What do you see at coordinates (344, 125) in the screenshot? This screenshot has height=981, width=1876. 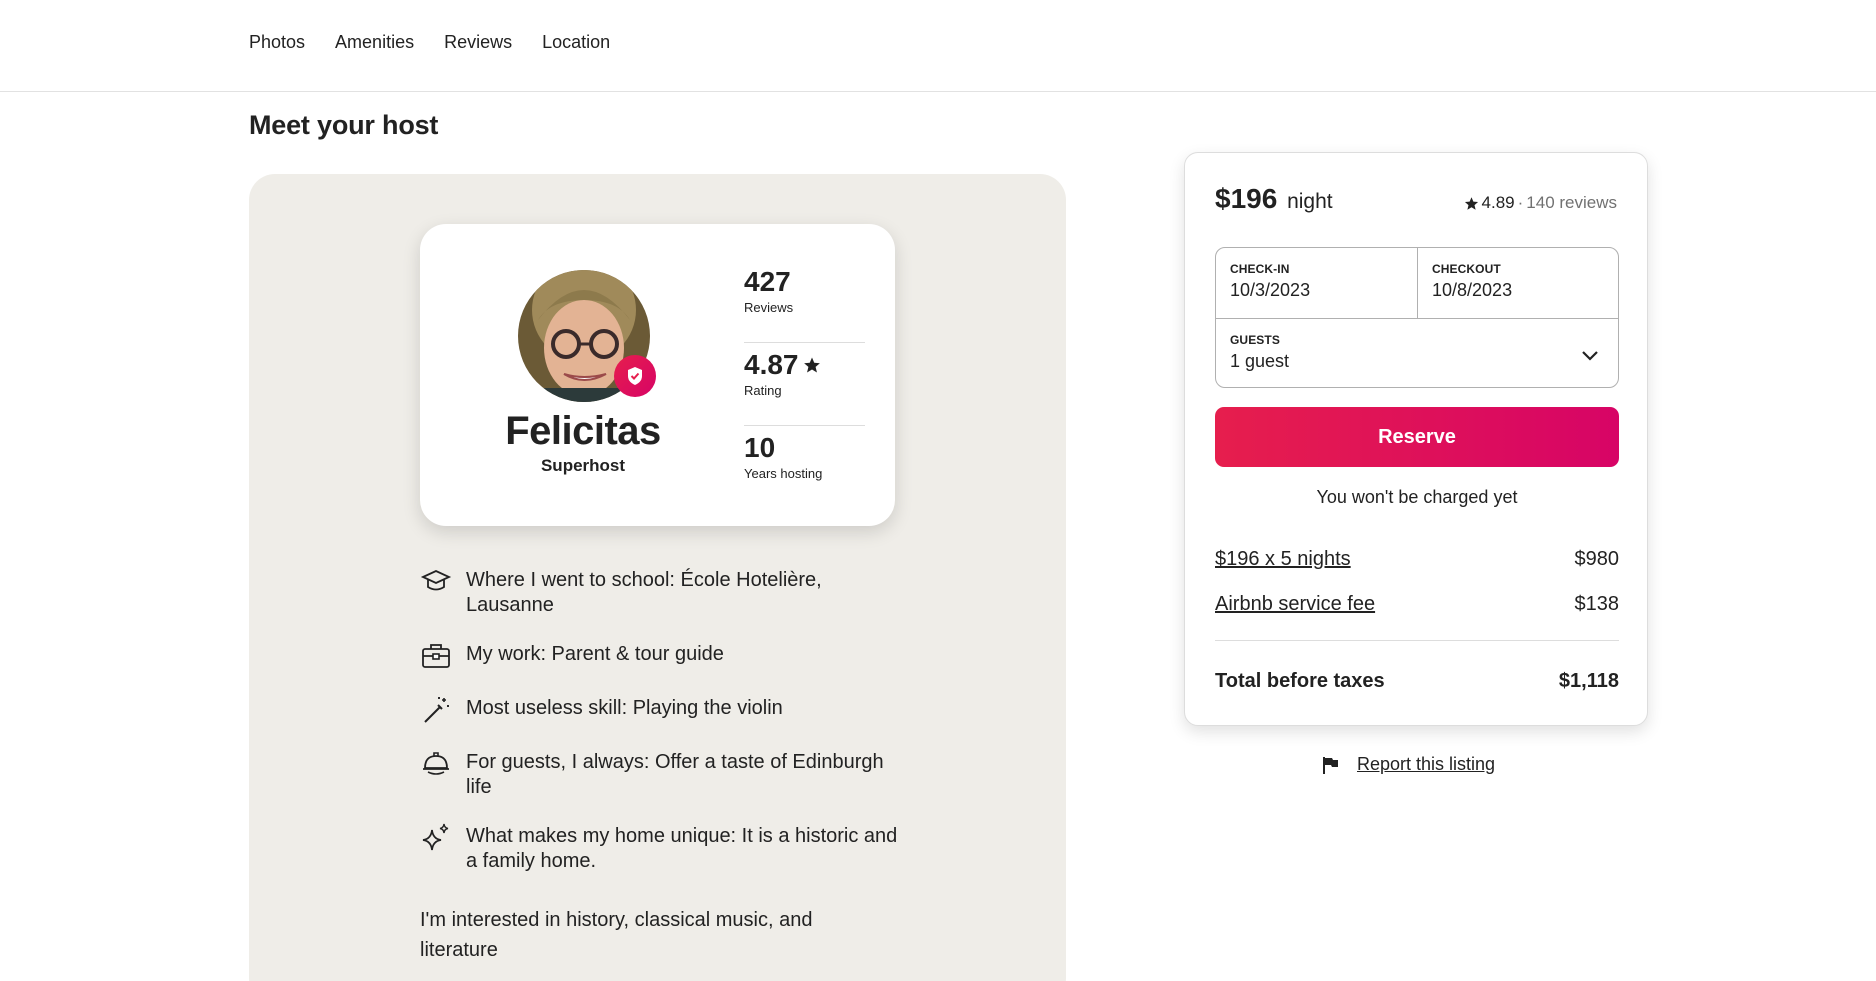 I see `section-title: Meet your host` at bounding box center [344, 125].